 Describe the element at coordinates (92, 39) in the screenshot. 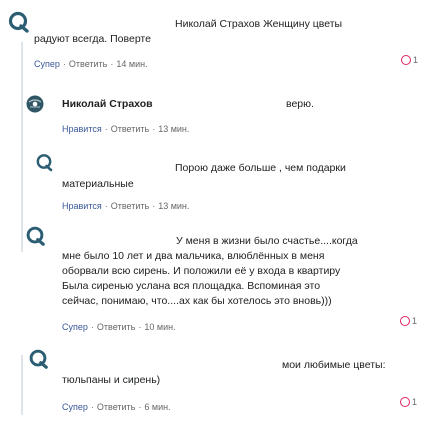

I see `comment-line: радуют всегда. Поверте` at that location.